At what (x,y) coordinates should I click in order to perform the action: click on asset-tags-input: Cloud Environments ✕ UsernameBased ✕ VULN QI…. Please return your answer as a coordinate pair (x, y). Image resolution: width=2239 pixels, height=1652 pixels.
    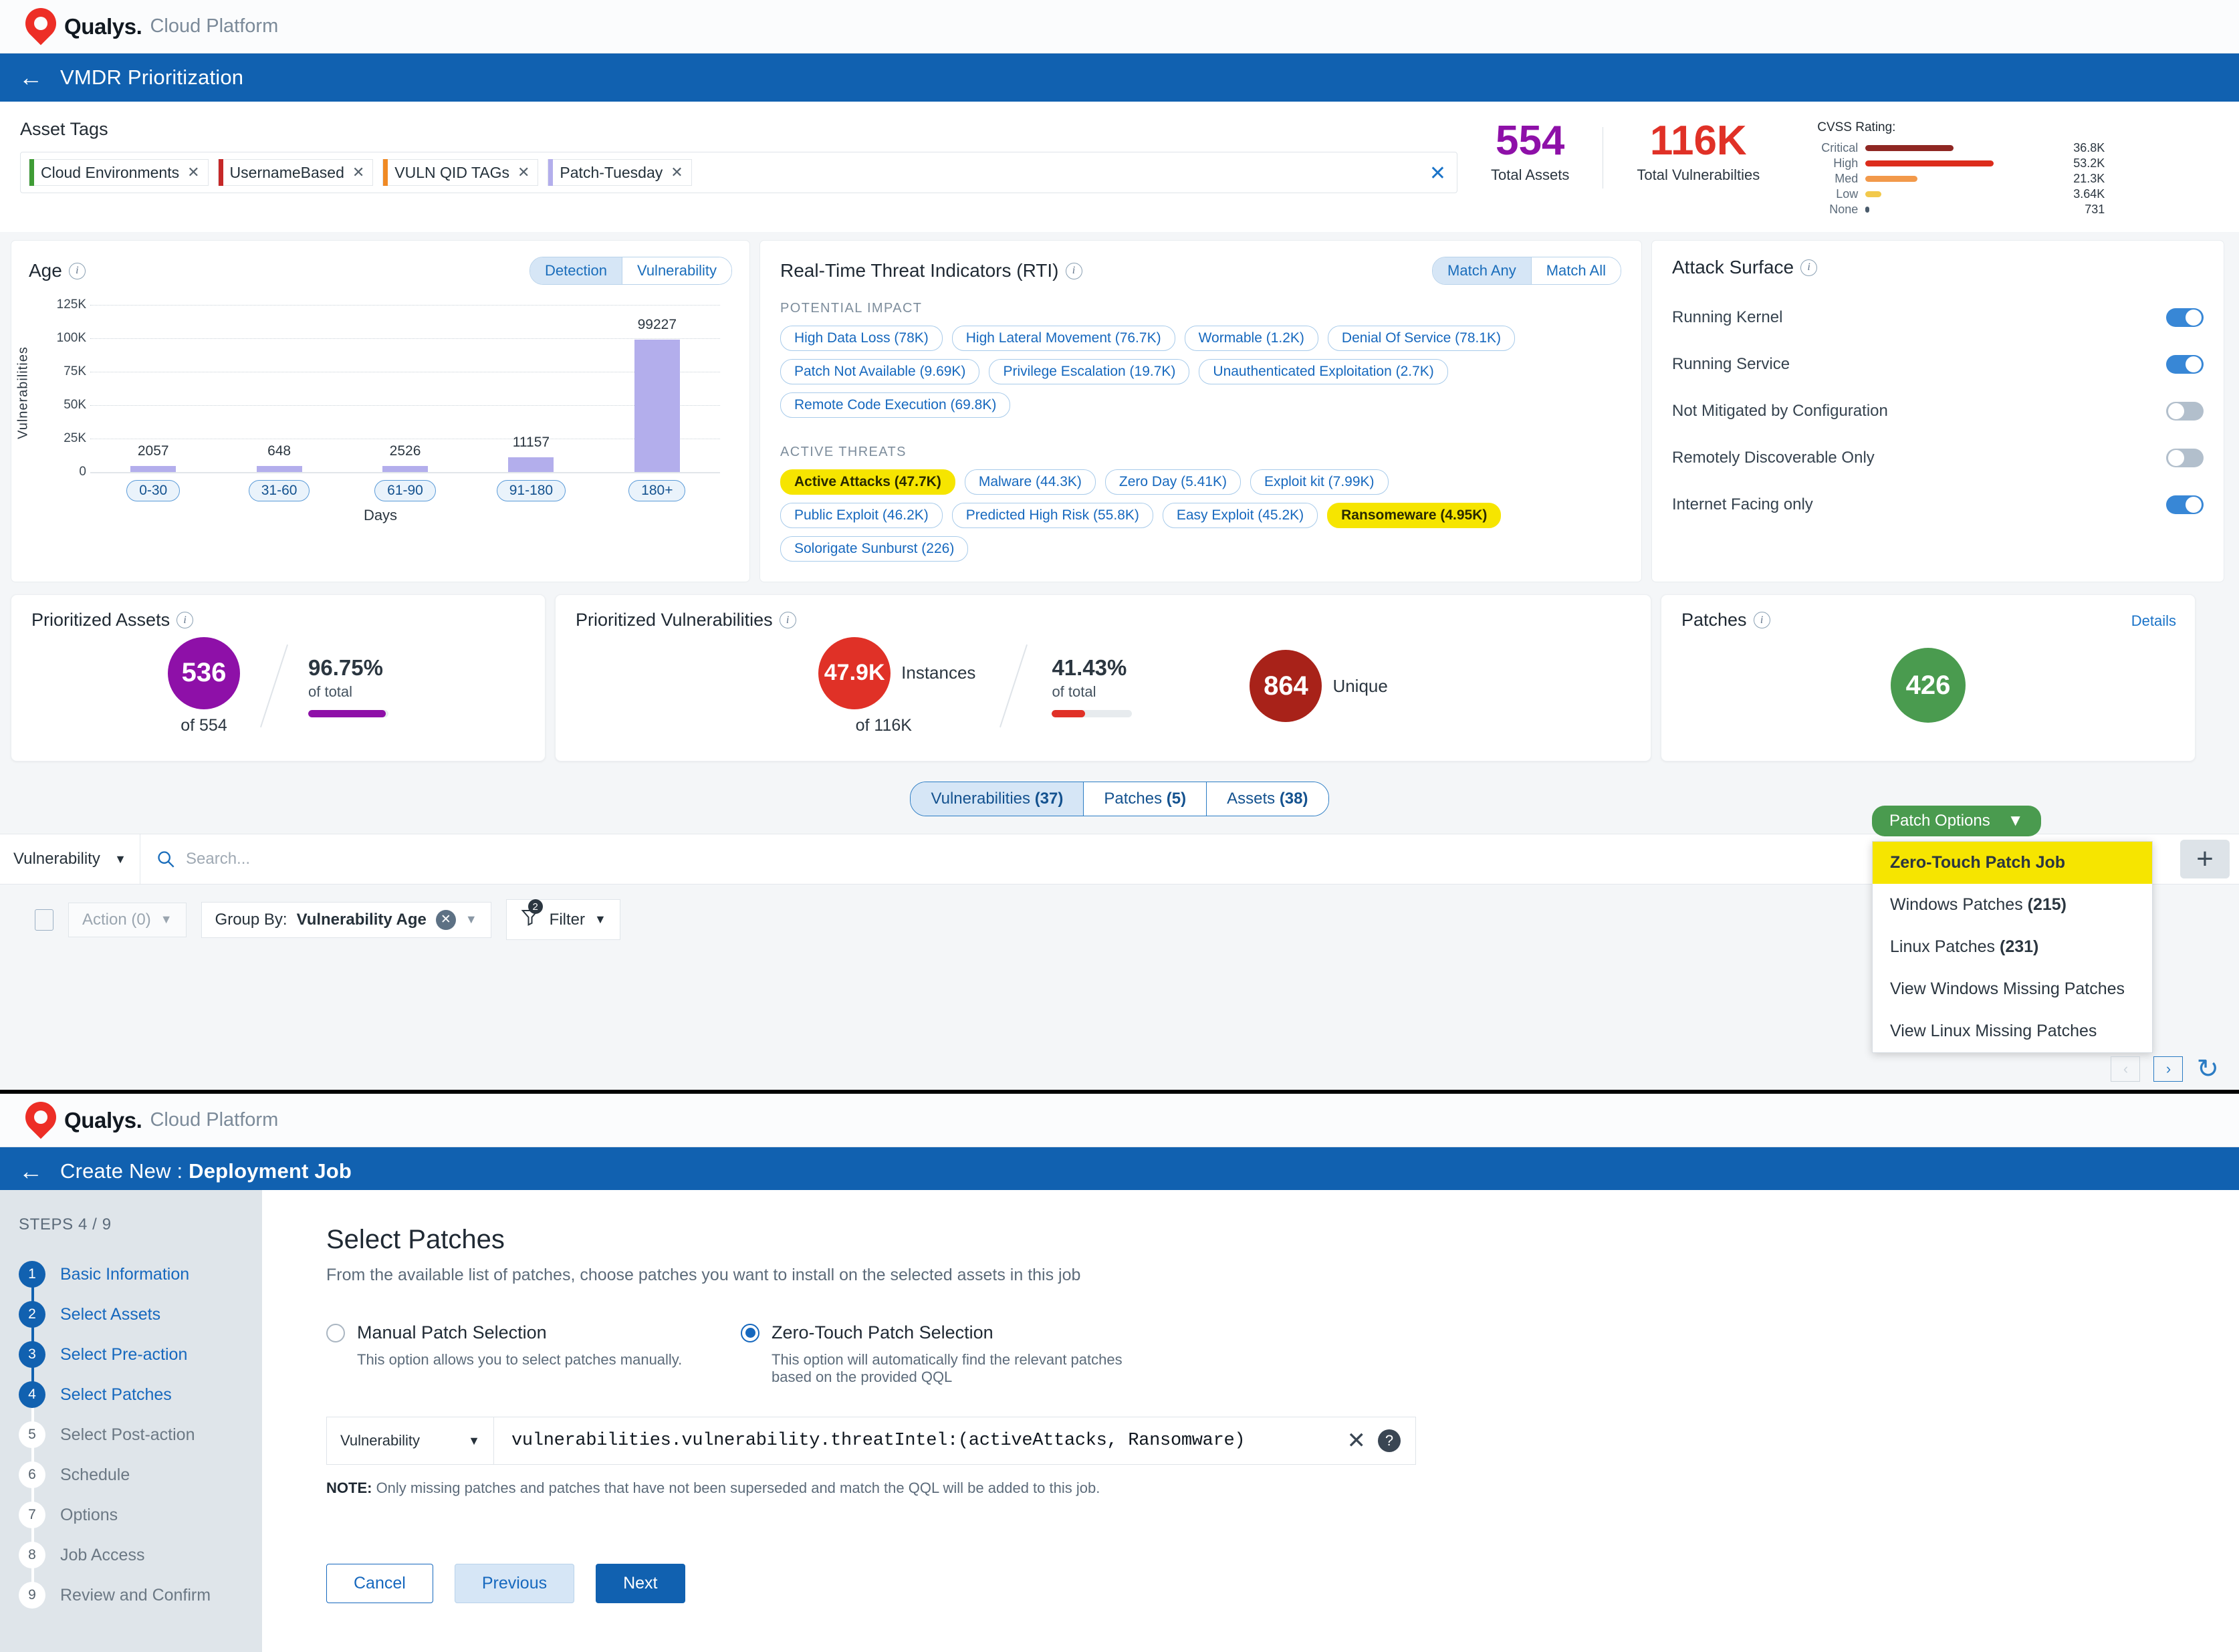
    Looking at the image, I should click on (738, 172).